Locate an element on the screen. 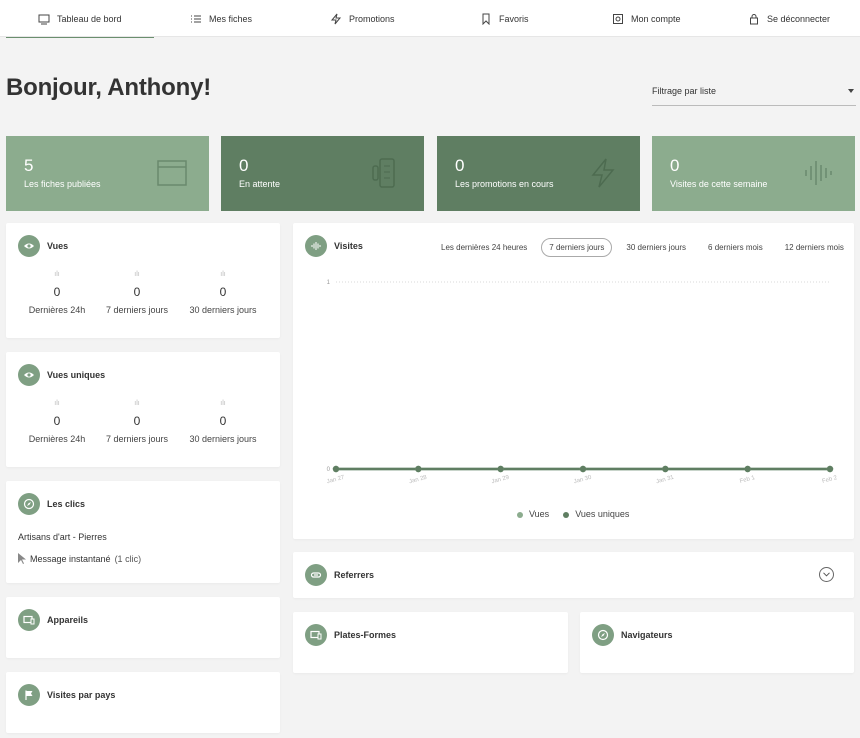 The image size is (860, 738). visites-pays-panel: Visites par pays is located at coordinates (143, 702).